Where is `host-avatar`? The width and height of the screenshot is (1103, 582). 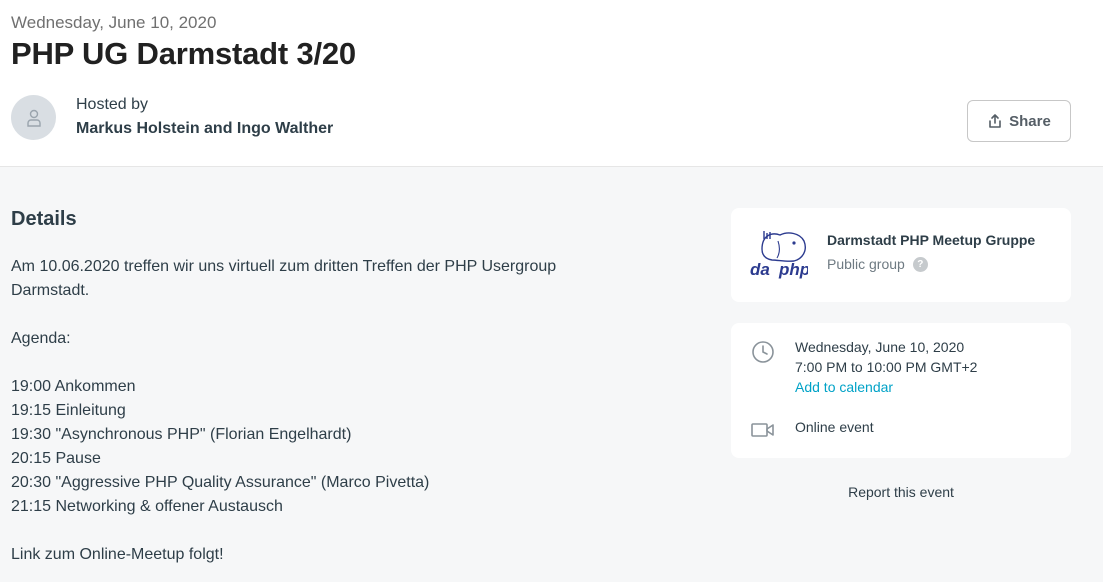
host-avatar is located at coordinates (33, 117).